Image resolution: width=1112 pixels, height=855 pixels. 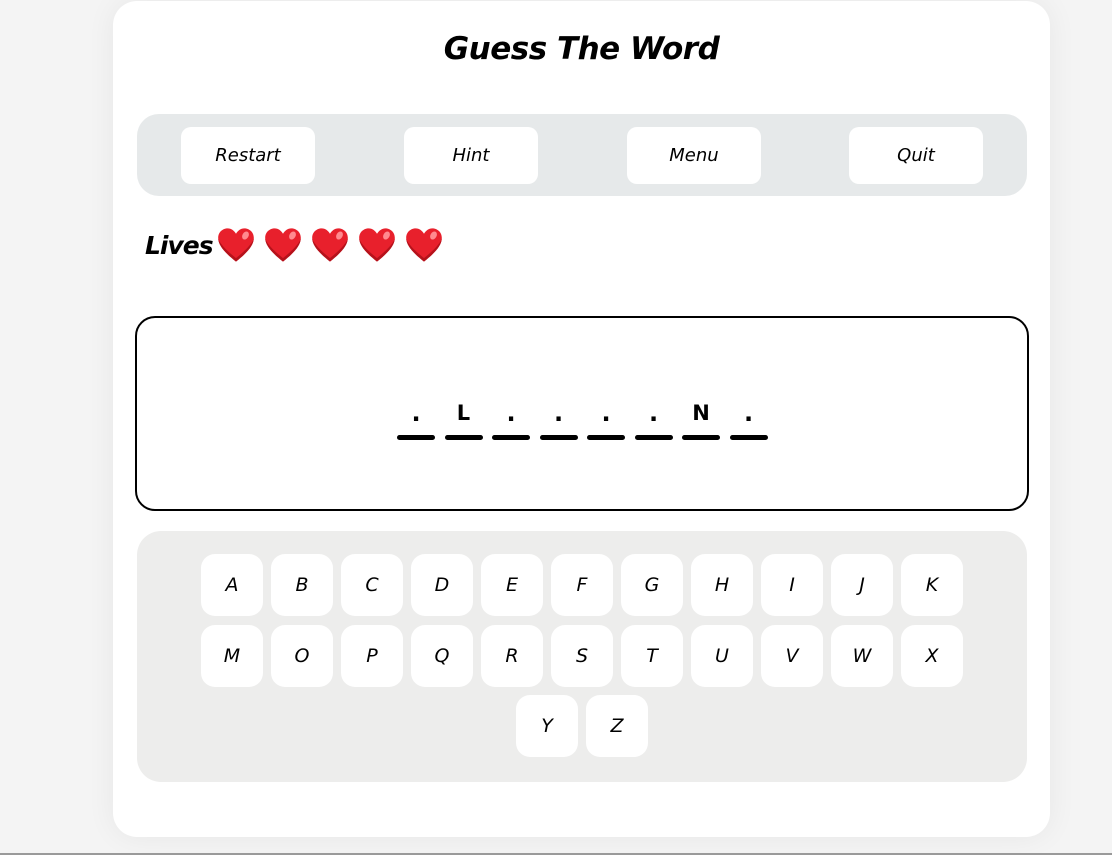 What do you see at coordinates (792, 656) in the screenshot?
I see `key-v: V` at bounding box center [792, 656].